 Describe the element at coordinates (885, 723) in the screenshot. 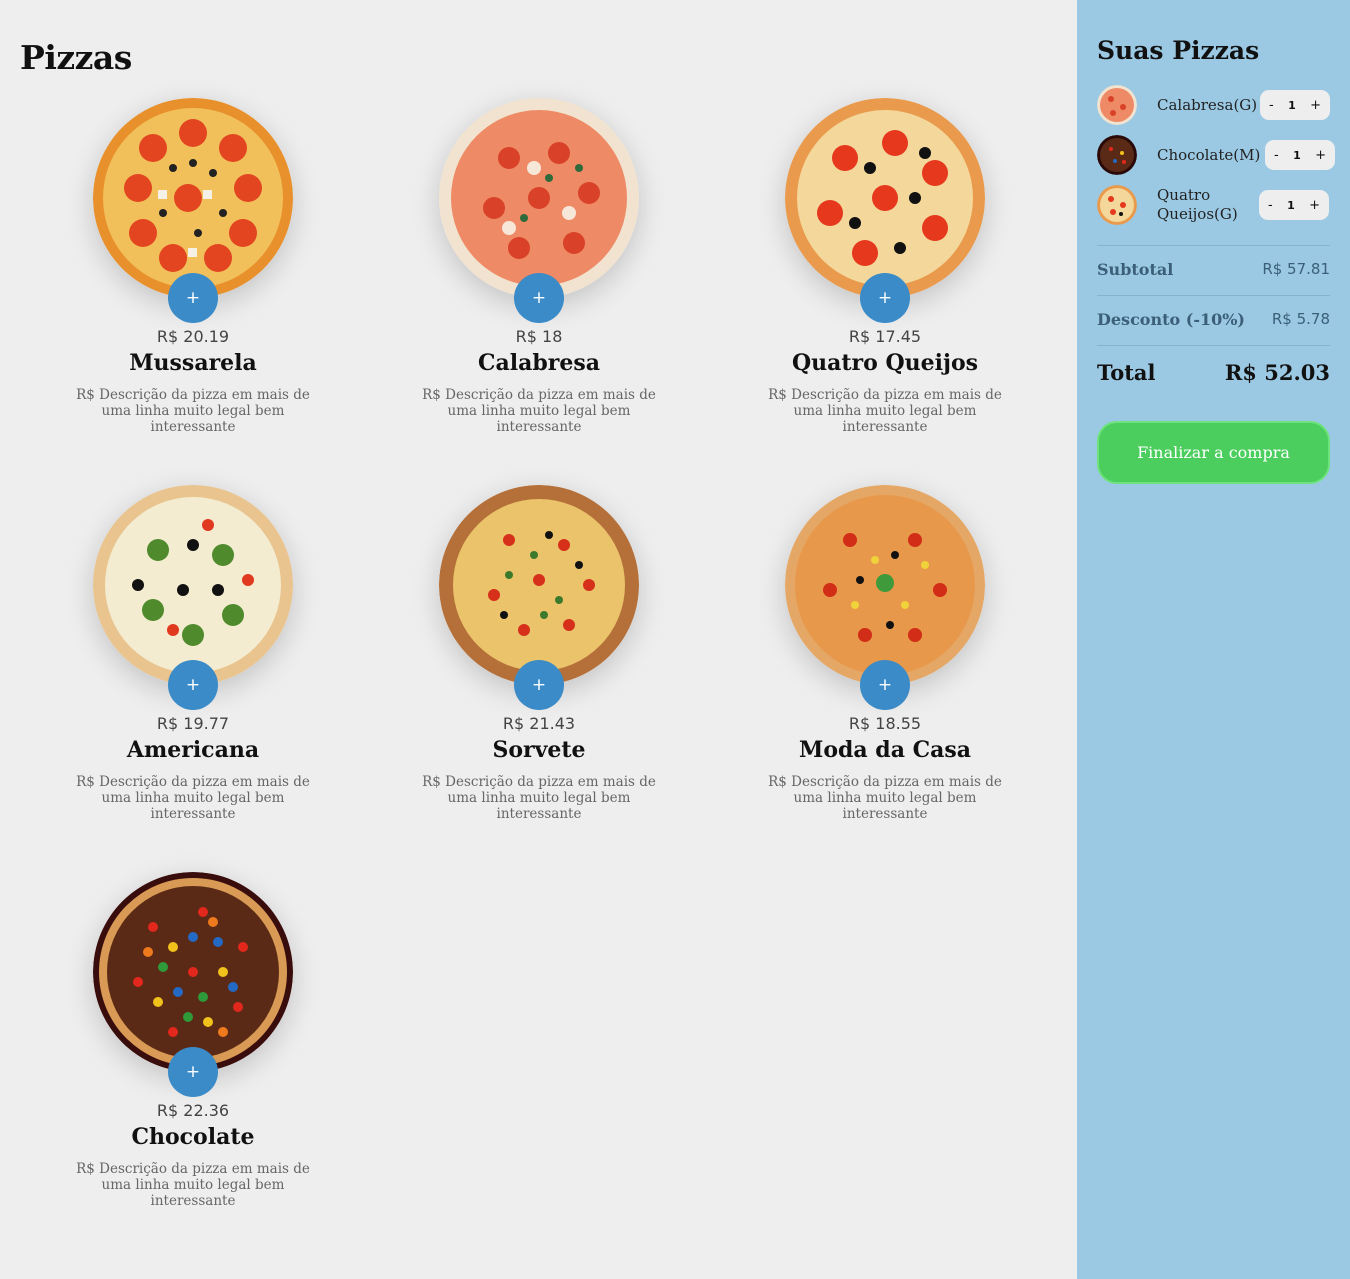

I see `pizza-price: R$ 18.55` at that location.